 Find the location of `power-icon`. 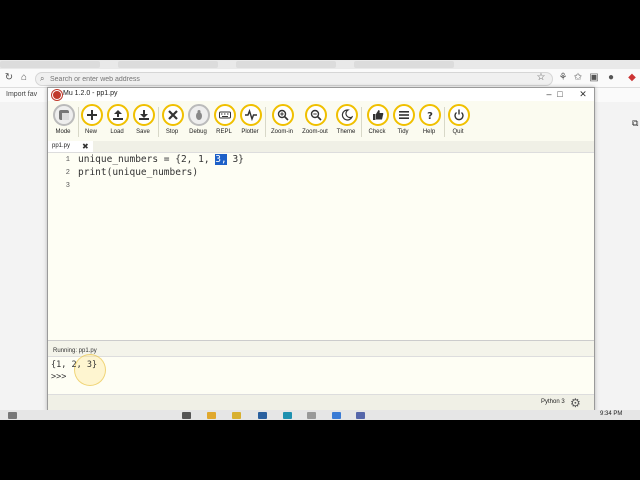

power-icon is located at coordinates (459, 115).